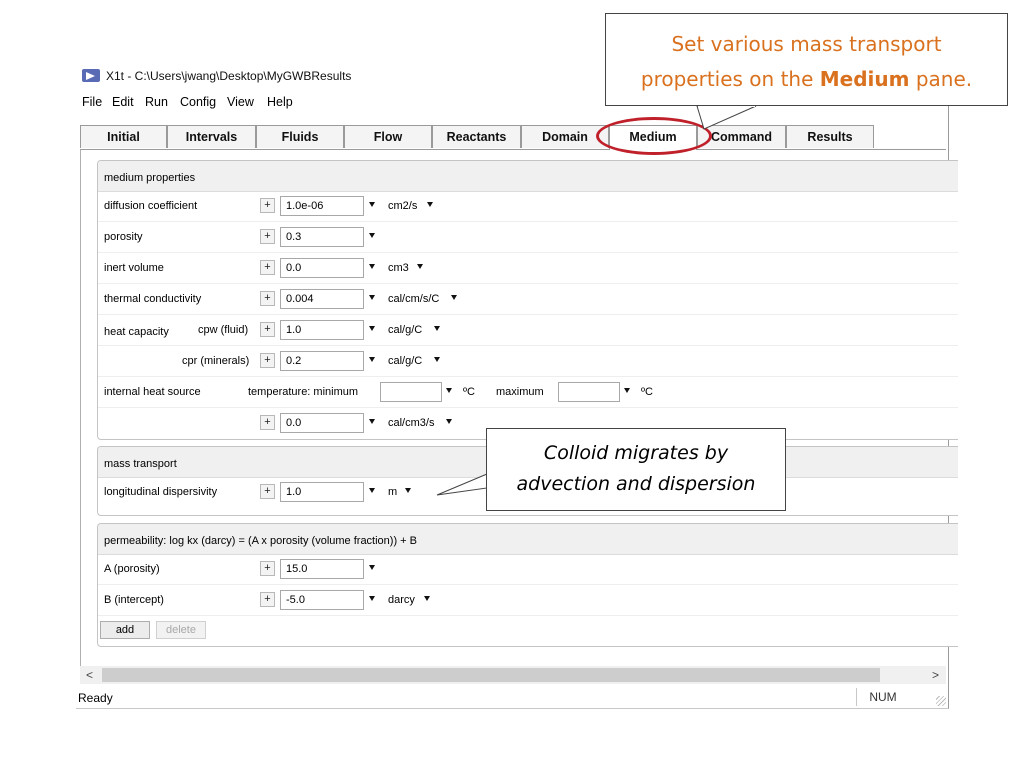 This screenshot has height=768, width=1024. Describe the element at coordinates (198, 102) in the screenshot. I see `menu-config: Config` at that location.